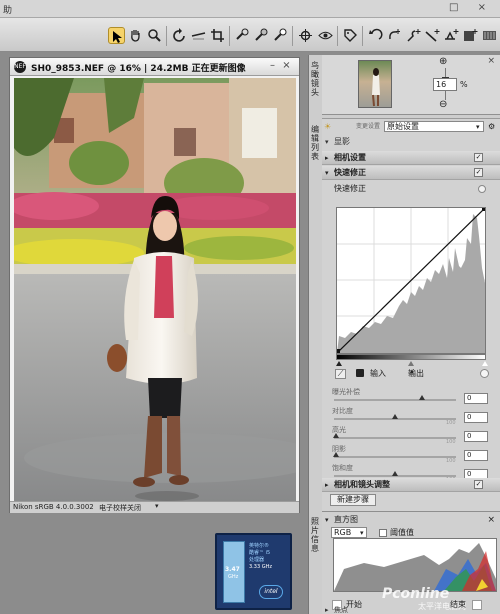 This screenshot has width=500, height=614. Describe the element at coordinates (342, 468) in the screenshot. I see `slider-label: 饱和度` at that location.